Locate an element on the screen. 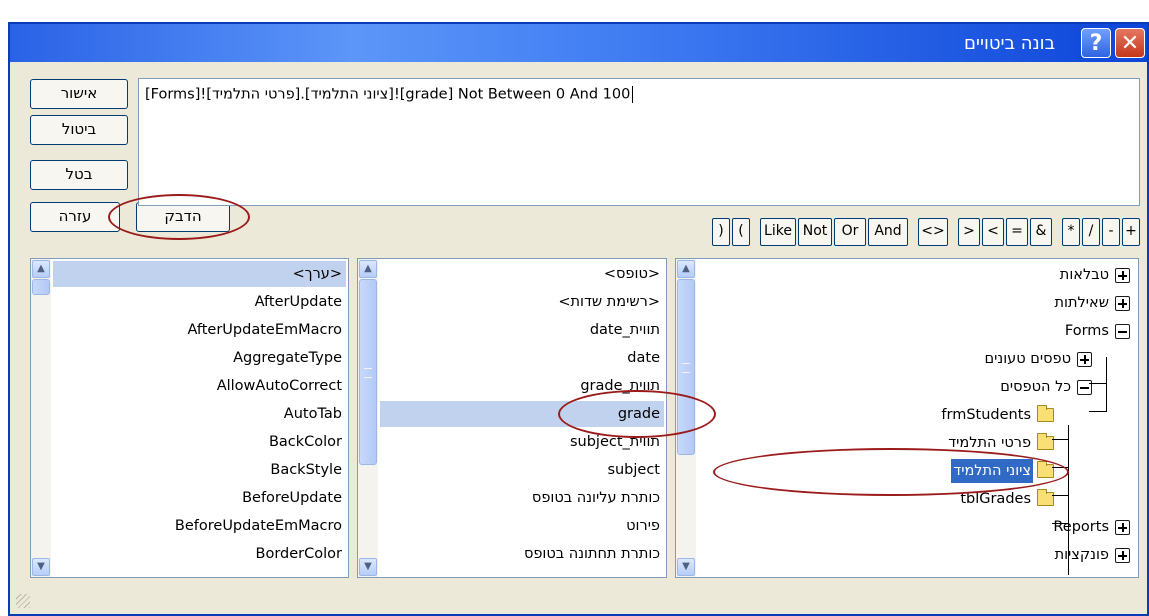  tree-item-label: frmStudents is located at coordinates (986, 415).